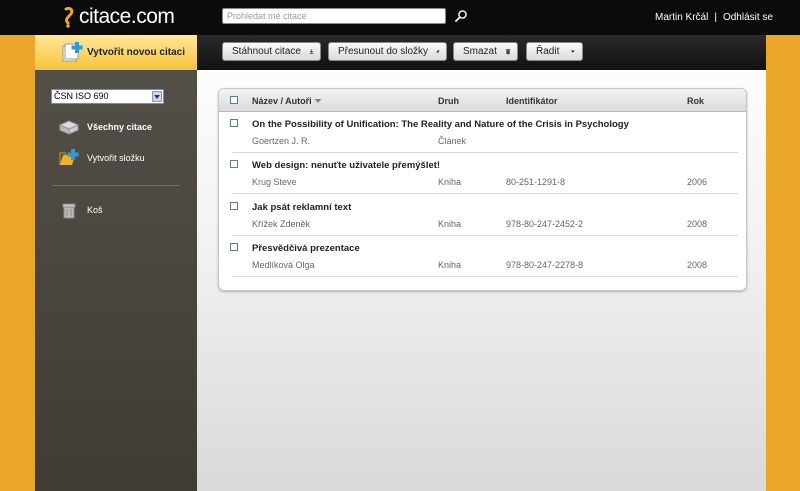 The height and width of the screenshot is (491, 800). Describe the element at coordinates (697, 182) in the screenshot. I see `citation-year: 2006` at that location.